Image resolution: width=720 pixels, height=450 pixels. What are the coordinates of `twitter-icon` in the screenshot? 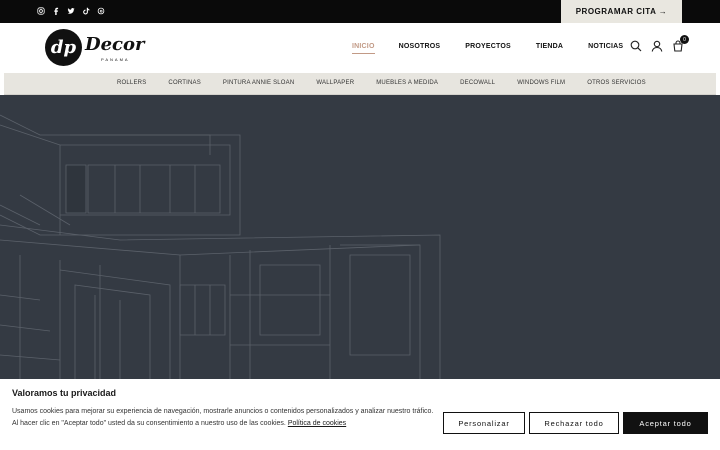 It's located at (71, 11).